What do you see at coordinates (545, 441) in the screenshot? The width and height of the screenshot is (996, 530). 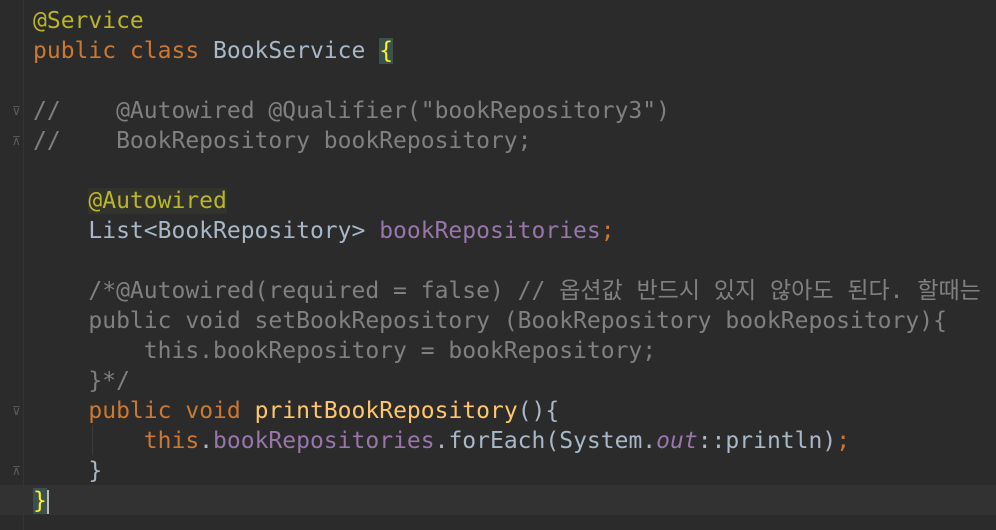 I see `code-token: .forEach(System.` at bounding box center [545, 441].